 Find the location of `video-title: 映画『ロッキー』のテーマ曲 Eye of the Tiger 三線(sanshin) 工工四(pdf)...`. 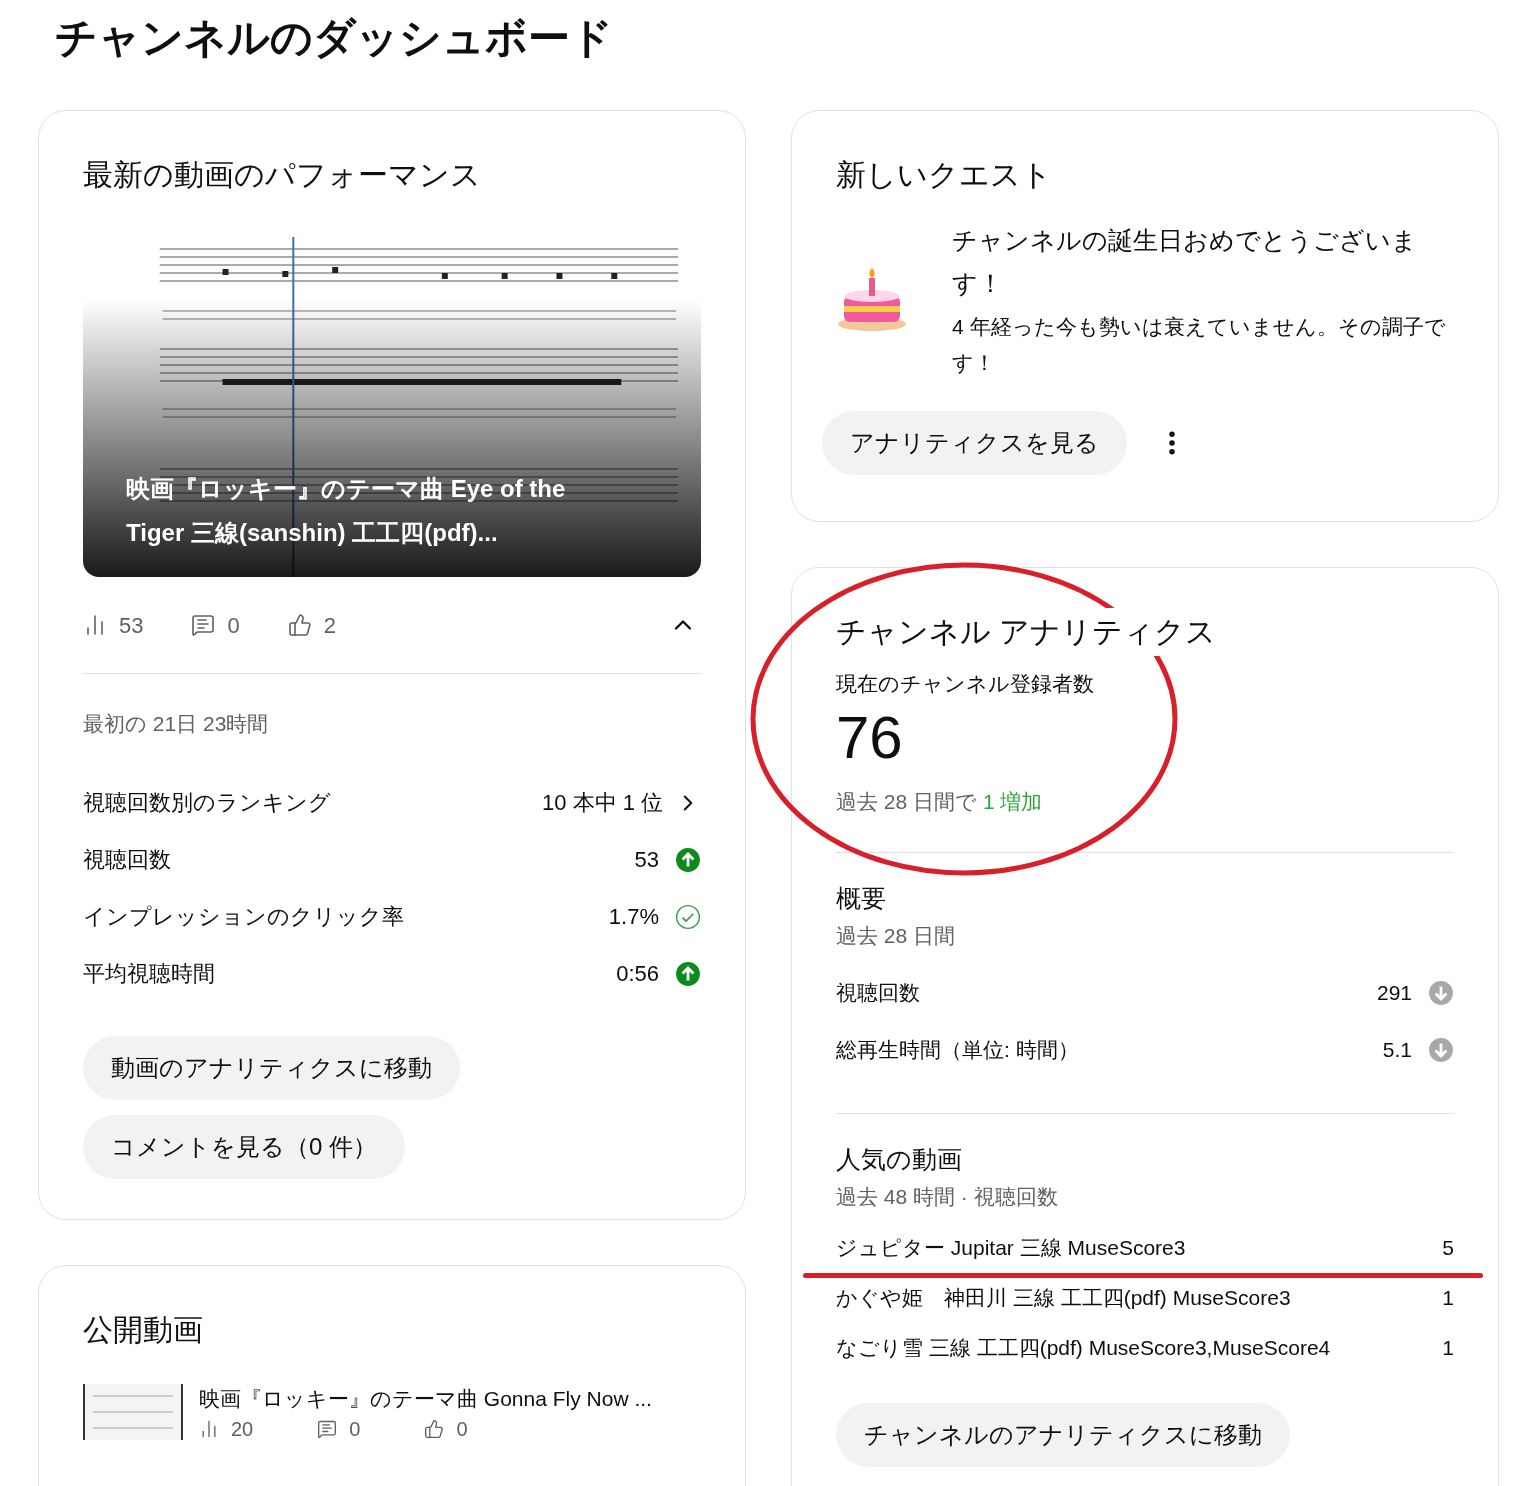

video-title: 映画『ロッキー』のテーマ曲 Eye of the Tiger 三線(sanshin) 工工四(pdf)... is located at coordinates (346, 511).